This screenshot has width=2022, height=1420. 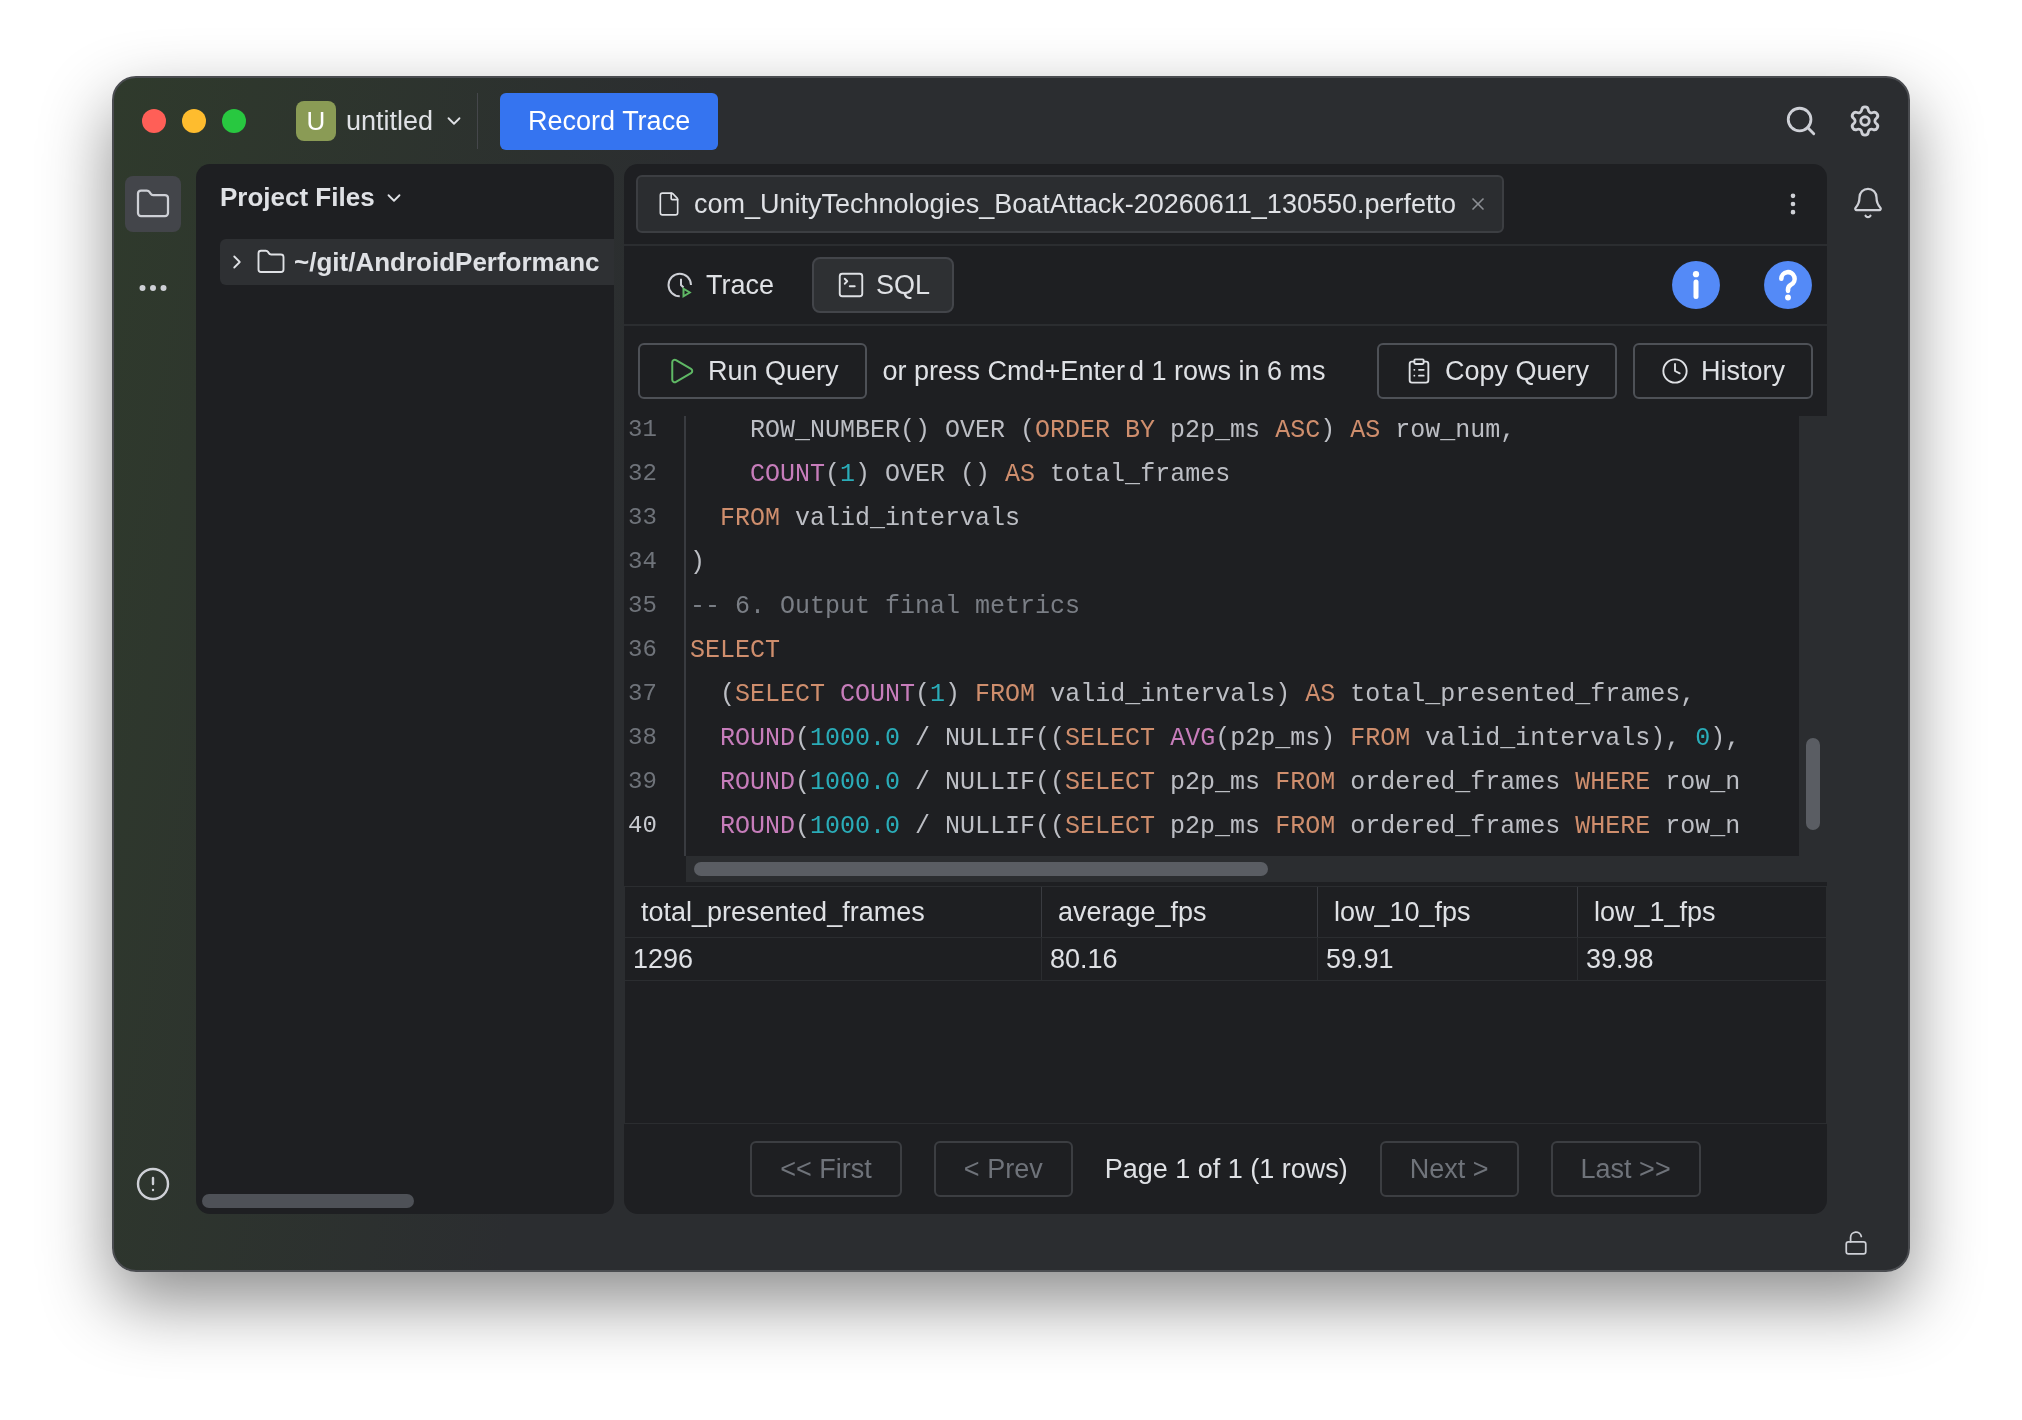 I want to click on table-cell: 80.16, so click(x=1179, y=959).